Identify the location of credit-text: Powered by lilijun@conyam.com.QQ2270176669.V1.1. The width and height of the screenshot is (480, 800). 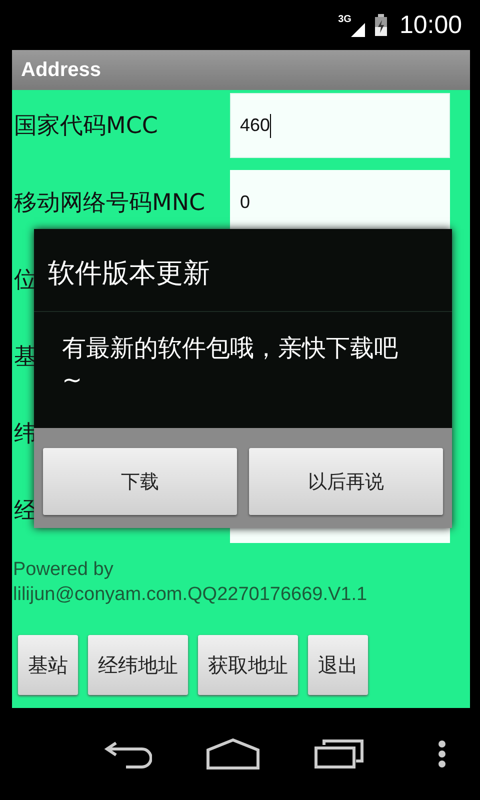
(190, 582).